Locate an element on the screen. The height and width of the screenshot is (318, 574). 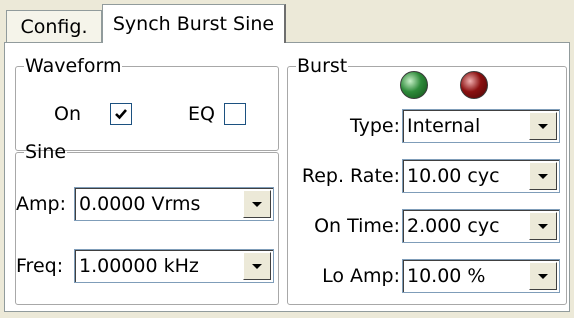
waveform-legend: Waveform is located at coordinates (73, 66).